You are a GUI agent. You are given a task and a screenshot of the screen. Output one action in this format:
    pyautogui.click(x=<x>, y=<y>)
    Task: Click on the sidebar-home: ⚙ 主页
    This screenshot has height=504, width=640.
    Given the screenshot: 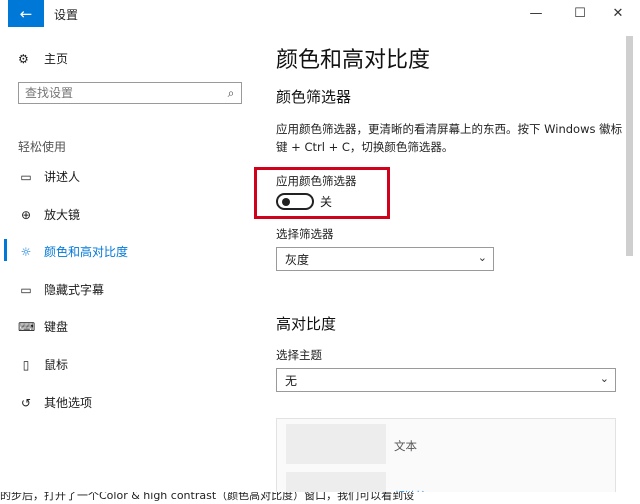 What is the action you would take?
    pyautogui.click(x=43, y=58)
    